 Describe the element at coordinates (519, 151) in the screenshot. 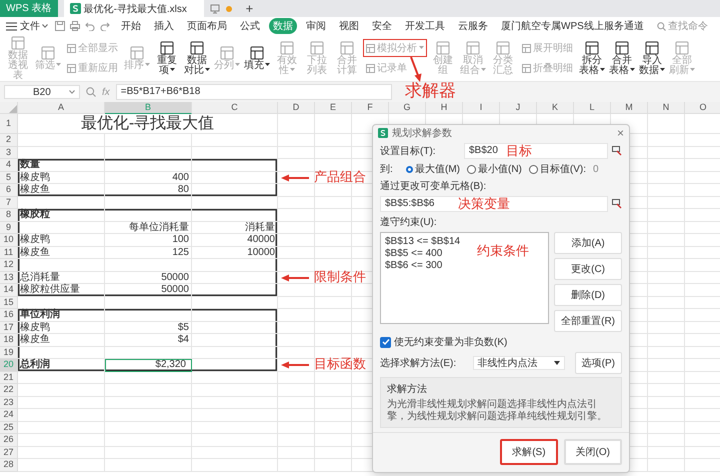

I see `annotation-label: 目标` at that location.